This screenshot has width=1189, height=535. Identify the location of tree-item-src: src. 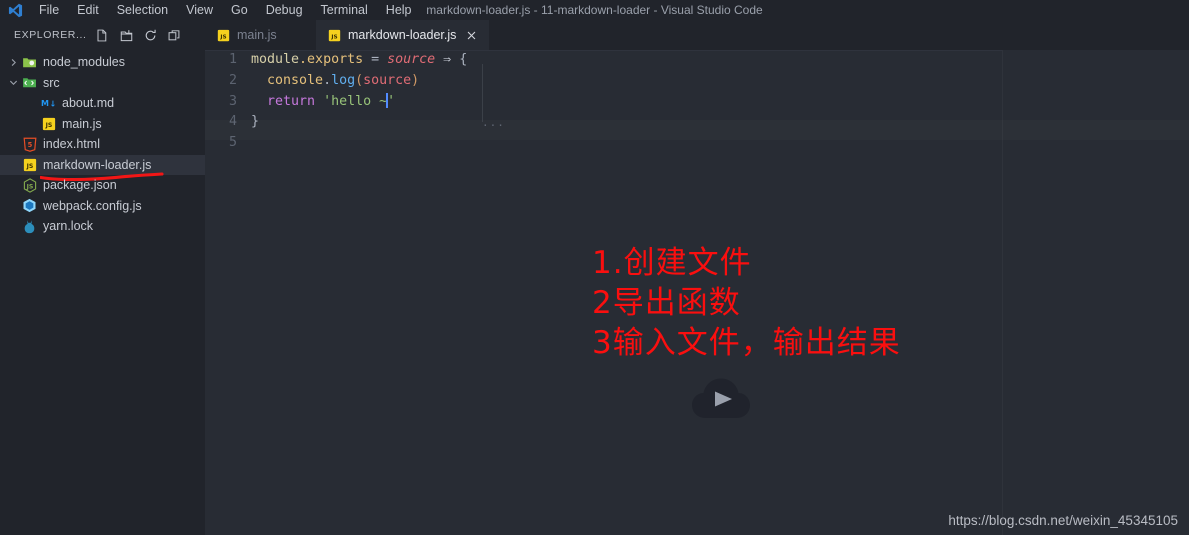
(102, 83).